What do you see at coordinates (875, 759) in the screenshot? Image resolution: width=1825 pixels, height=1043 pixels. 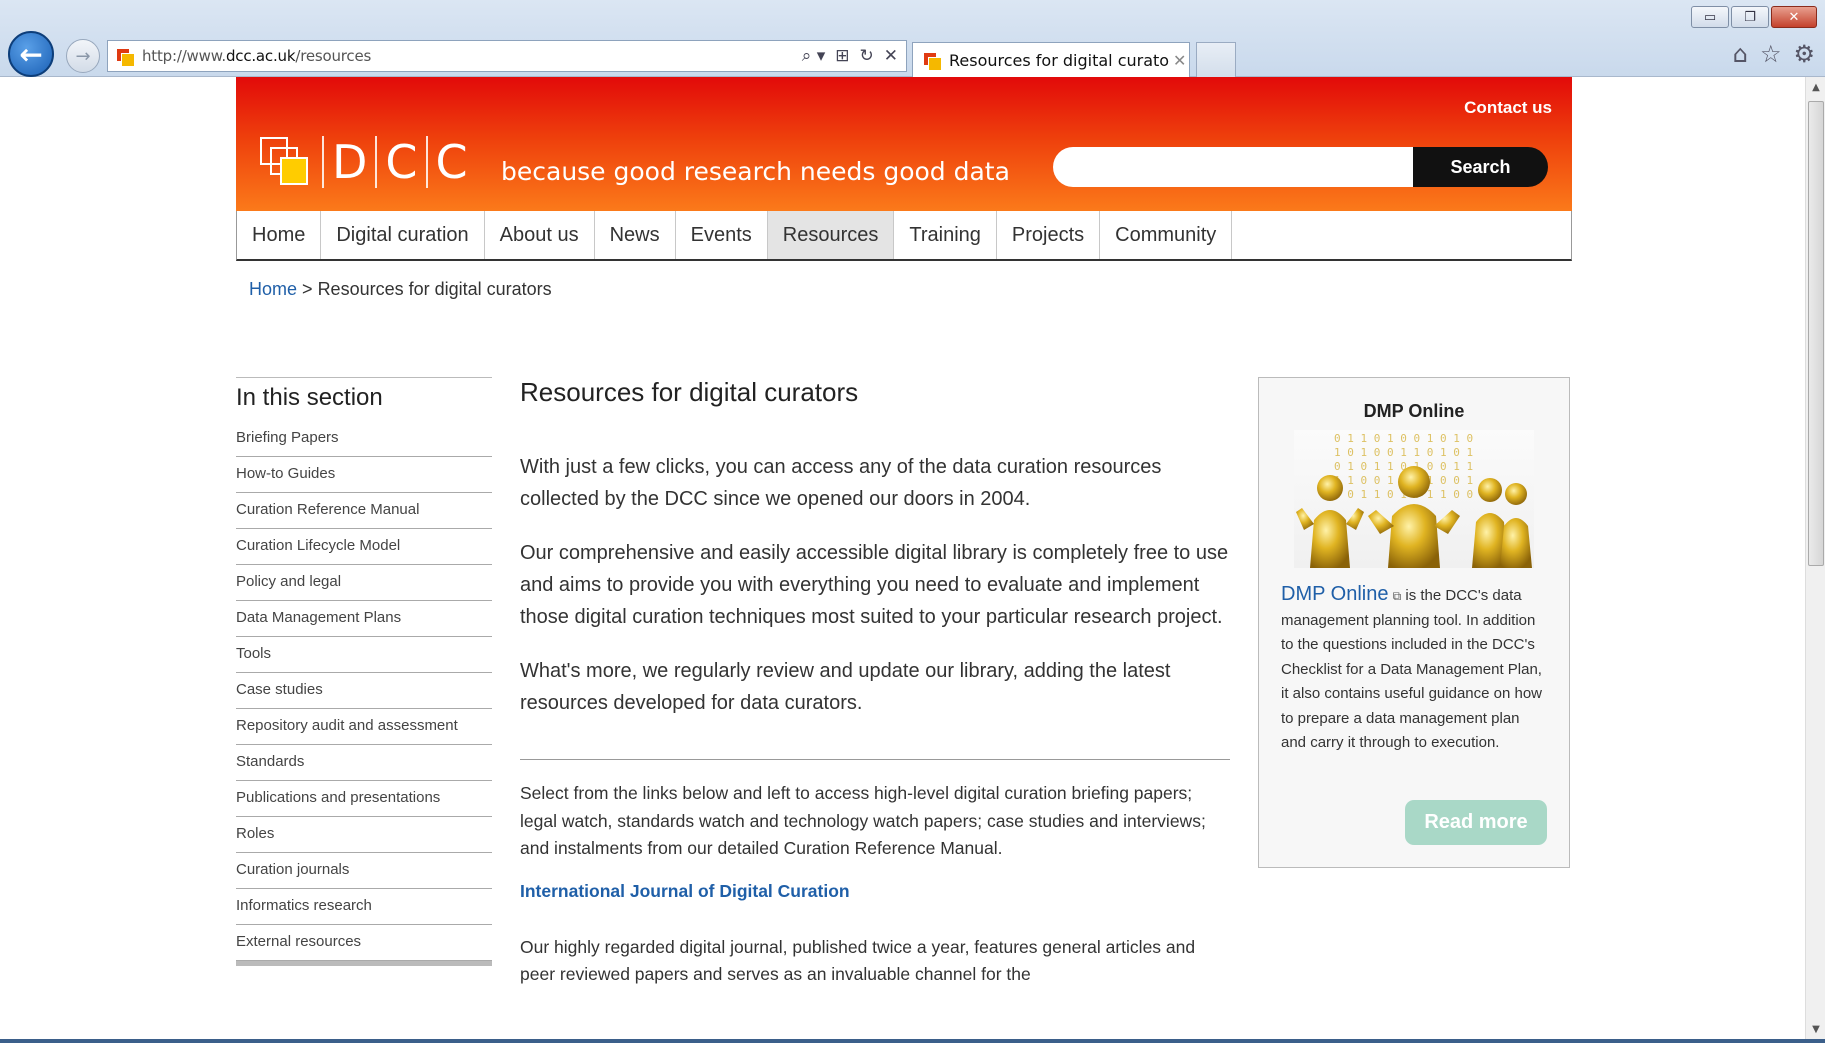 I see `content-divider` at bounding box center [875, 759].